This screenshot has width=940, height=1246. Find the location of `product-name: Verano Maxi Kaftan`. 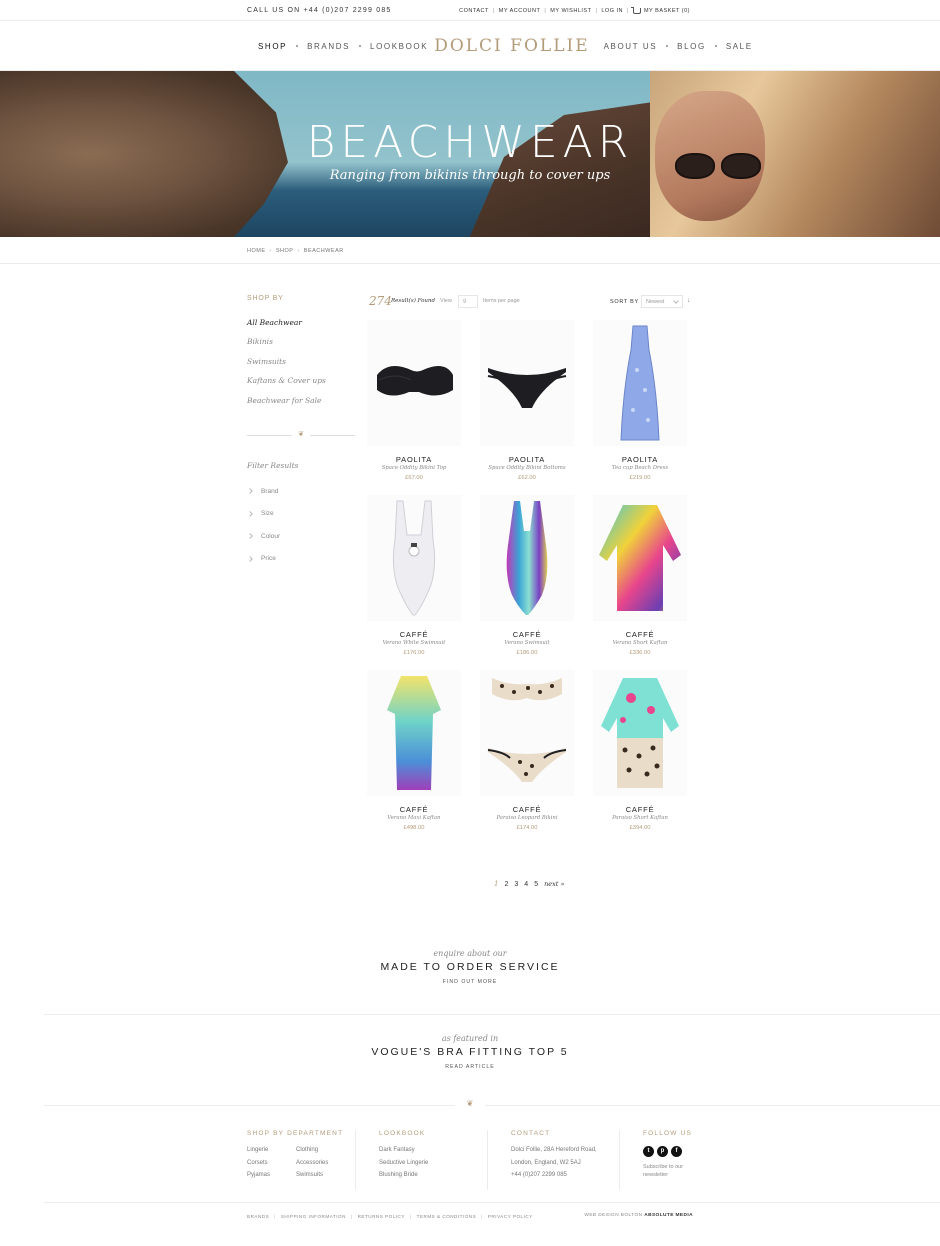

product-name: Verano Maxi Kaftan is located at coordinates (414, 818).